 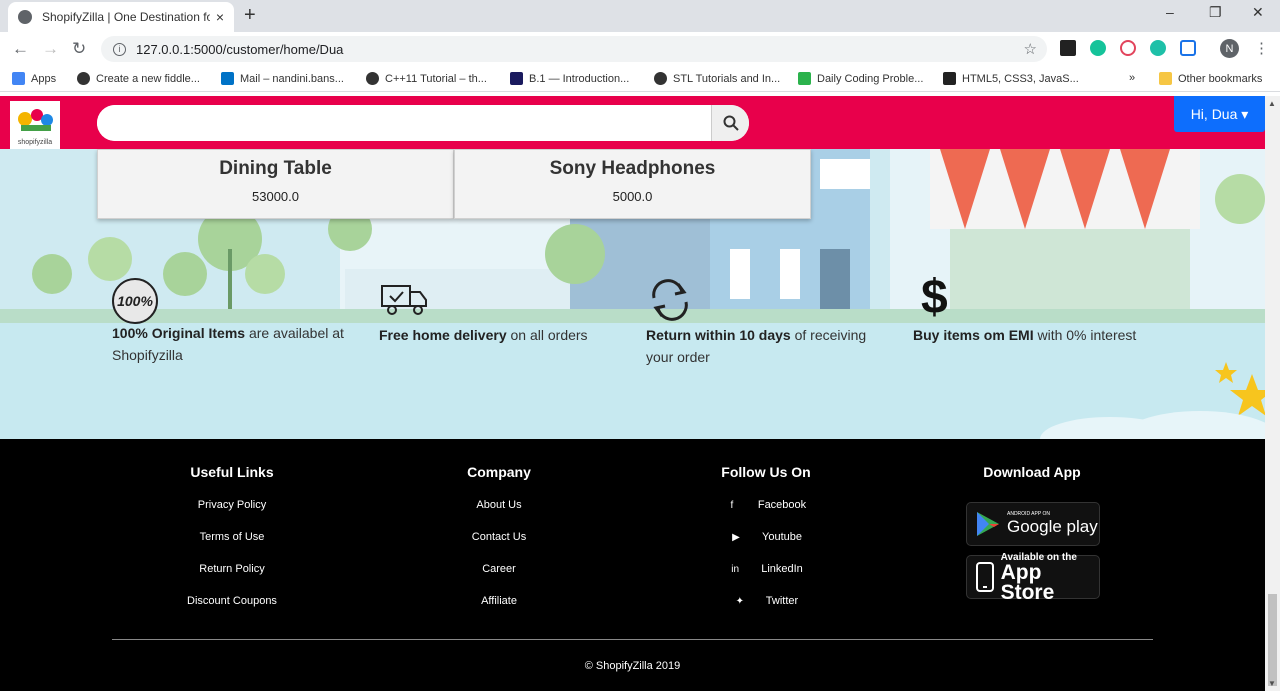 I want to click on footer-link: Return Policy, so click(x=232, y=569).